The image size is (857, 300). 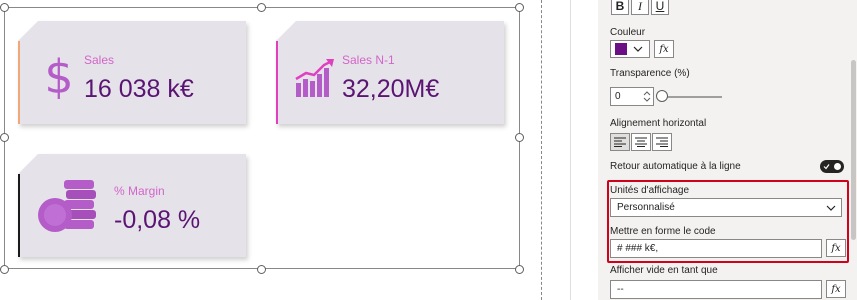 What do you see at coordinates (4, 137) in the screenshot?
I see `resize-handle-middle-left` at bounding box center [4, 137].